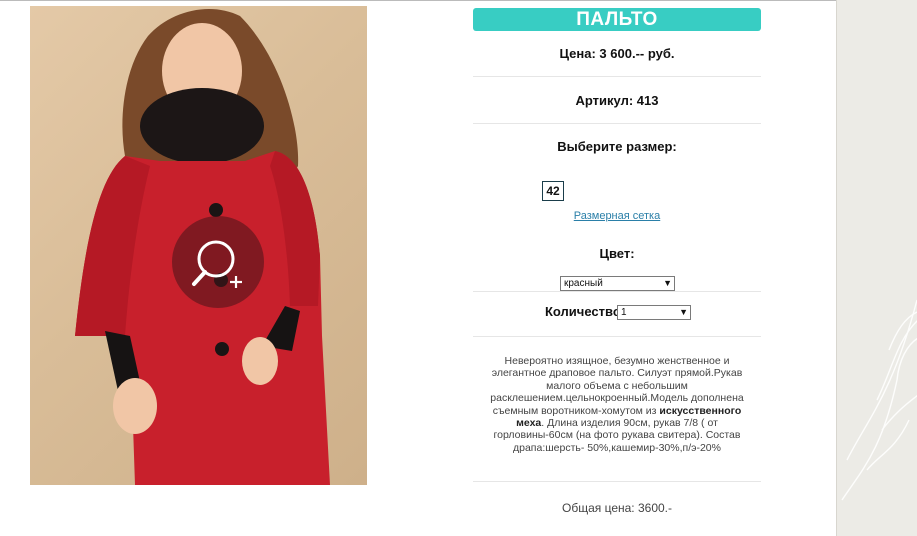 This screenshot has width=917, height=536. I want to click on quantity-label: Количество:, so click(585, 311).